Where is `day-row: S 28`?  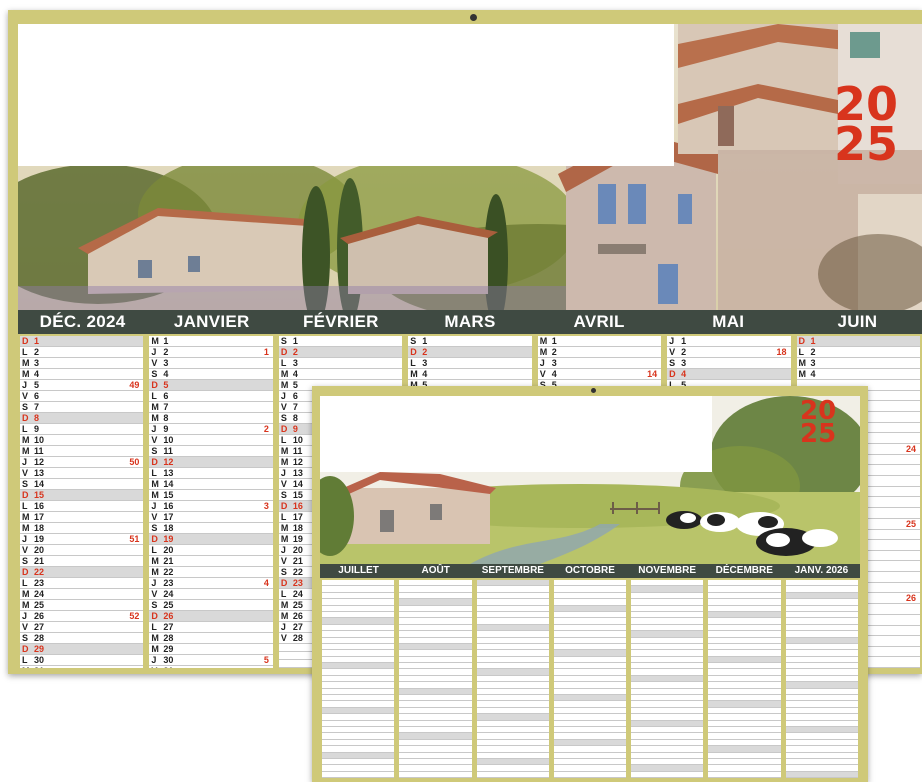 day-row: S 28 is located at coordinates (82, 638).